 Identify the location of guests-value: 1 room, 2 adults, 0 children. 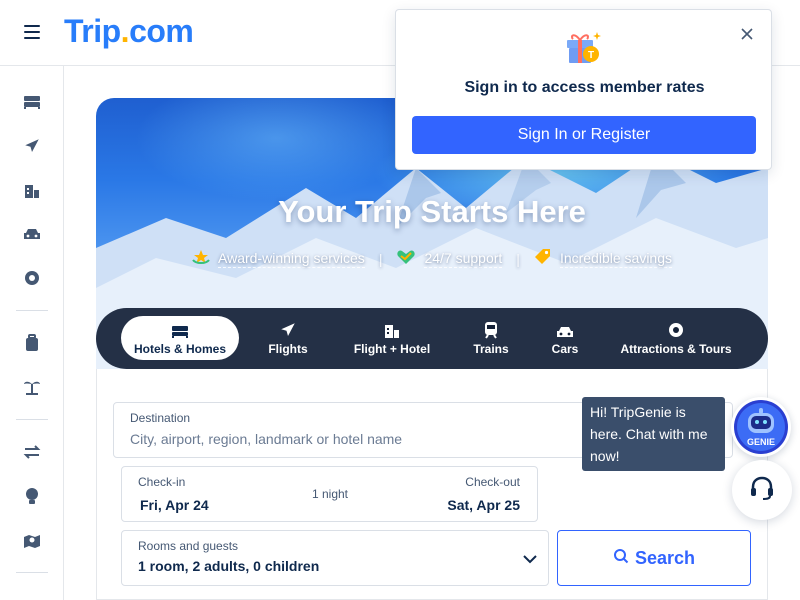
(229, 566).